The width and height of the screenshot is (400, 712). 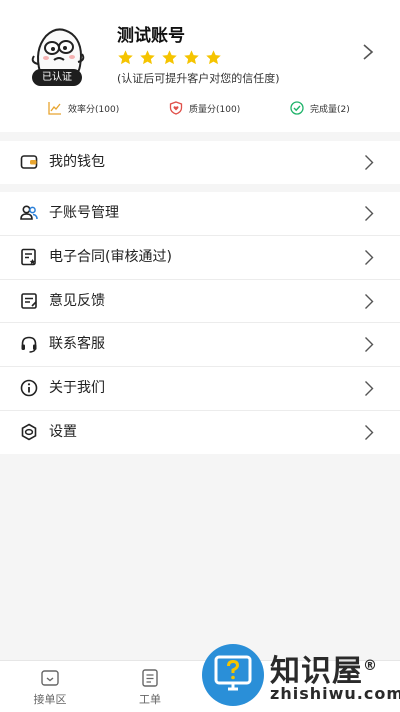 I want to click on stats-bar: 效率分(100) 质量分(100) 完成量(2), so click(x=200, y=110).